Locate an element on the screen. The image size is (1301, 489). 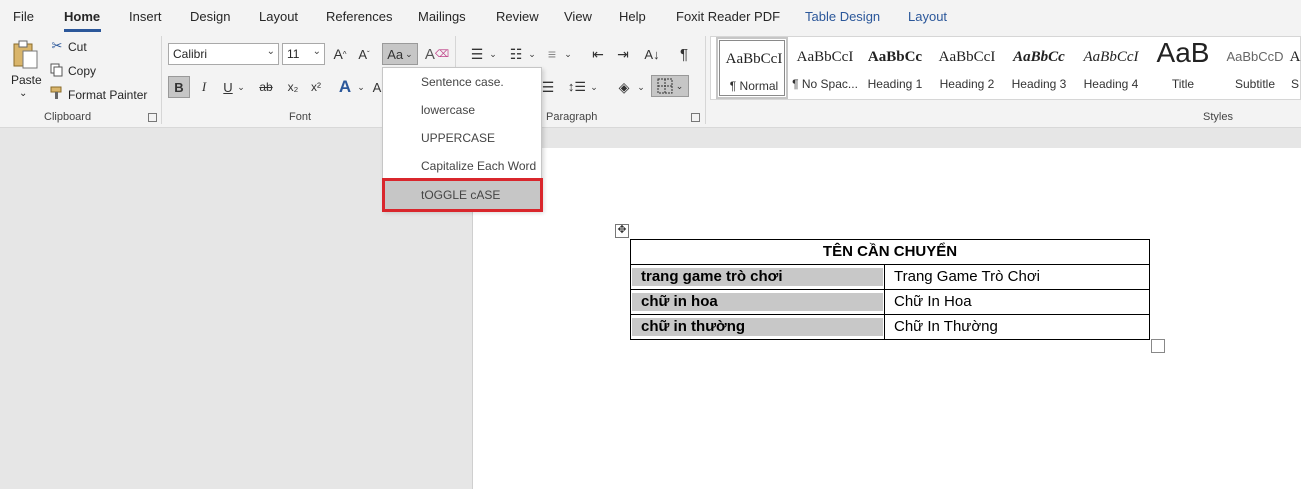
tab-layout: Layout is located at coordinates (278, 16).